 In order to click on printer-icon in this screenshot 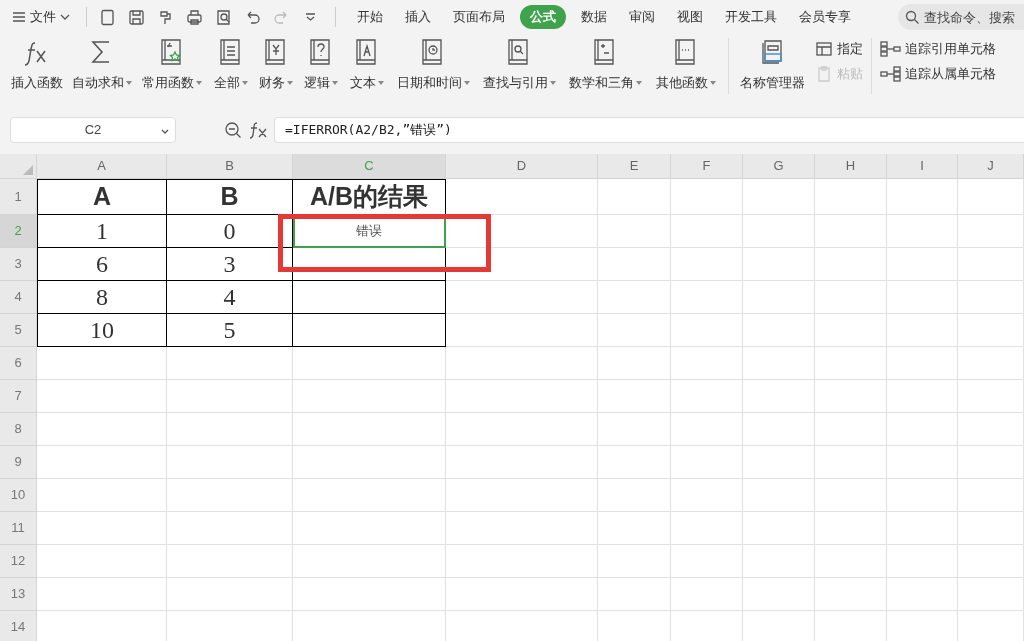, I will do `click(194, 17)`.